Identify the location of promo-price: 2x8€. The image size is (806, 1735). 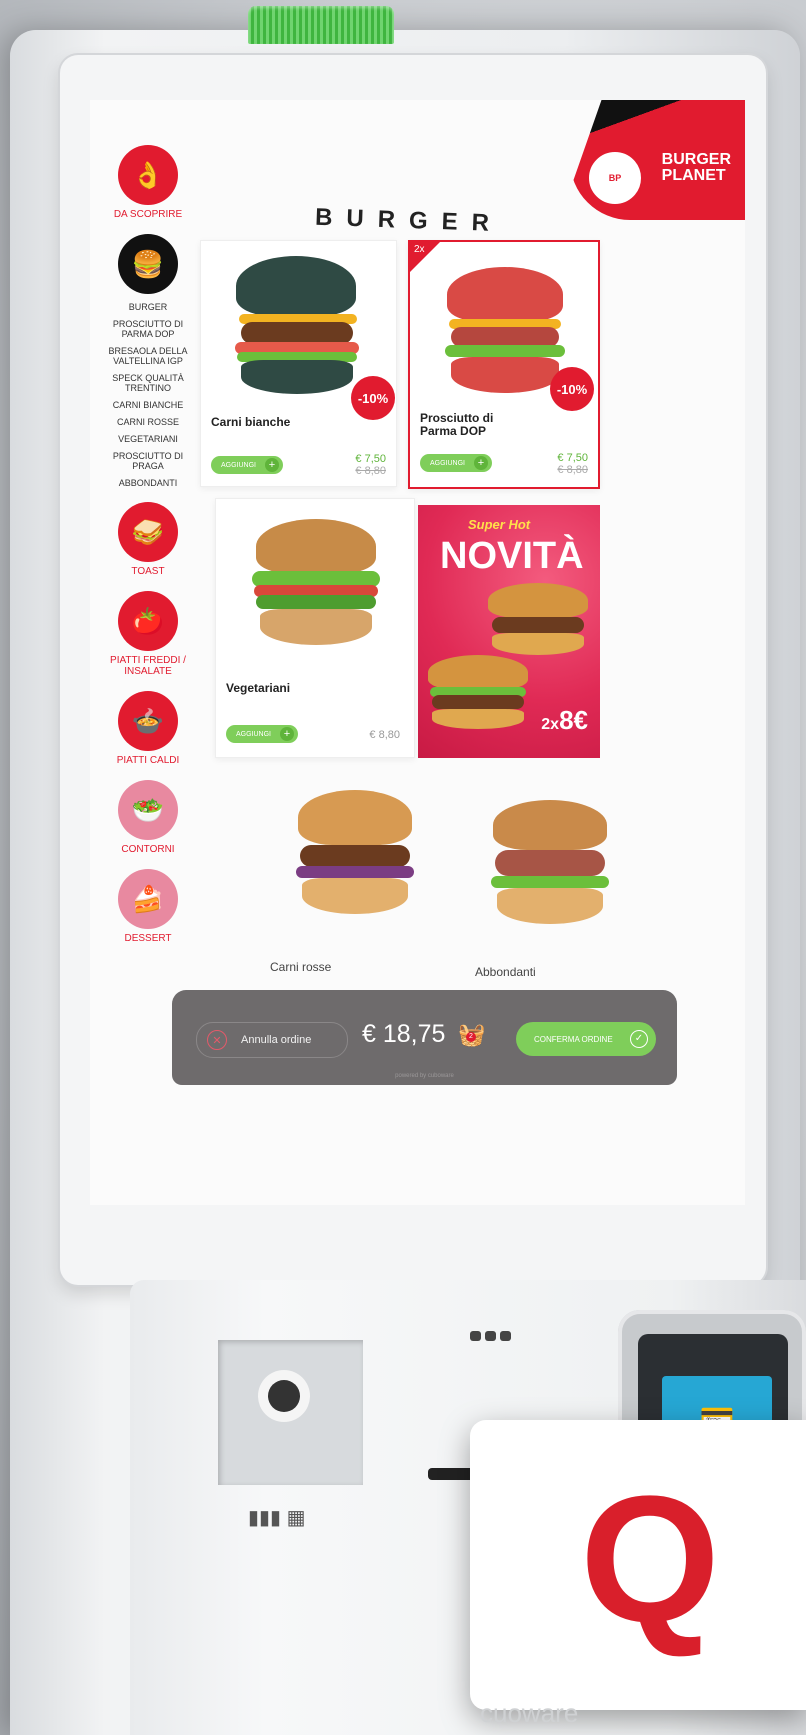
(564, 720).